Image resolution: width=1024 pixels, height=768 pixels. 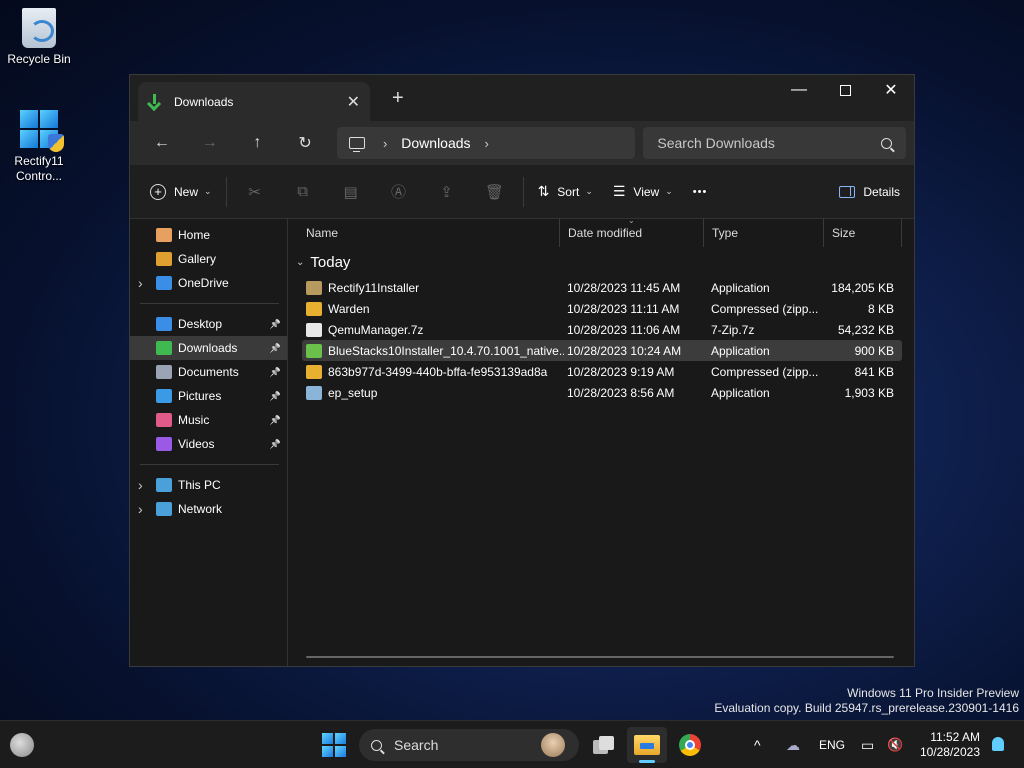 I want to click on breadcrumb-downloads: Downloads, so click(x=435, y=143).